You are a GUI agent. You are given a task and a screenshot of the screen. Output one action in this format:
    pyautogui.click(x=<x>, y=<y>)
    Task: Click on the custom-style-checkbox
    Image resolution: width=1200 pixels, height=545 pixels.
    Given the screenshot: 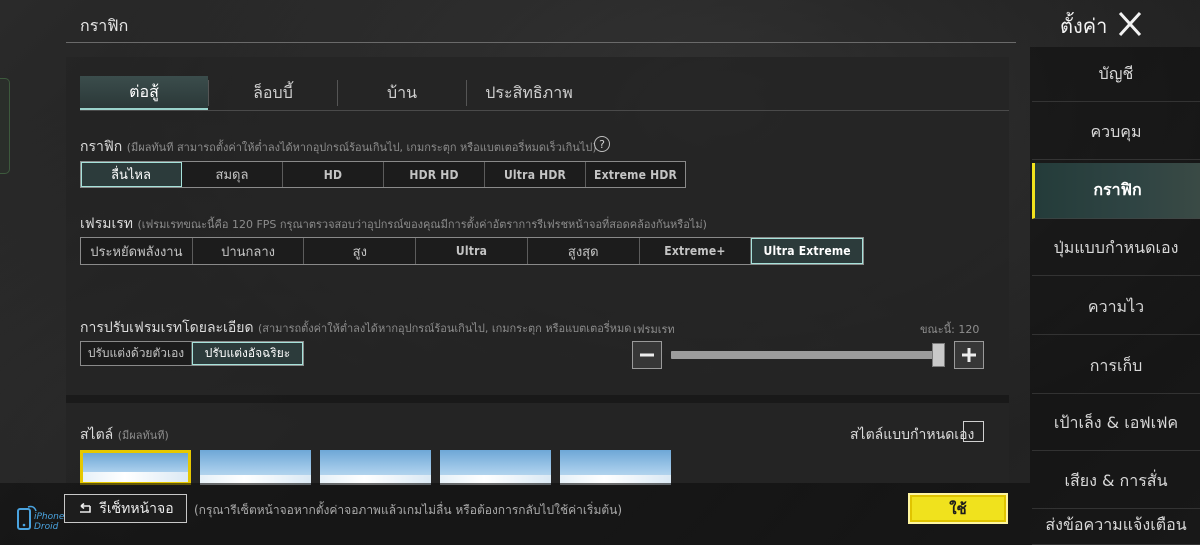 What is the action you would take?
    pyautogui.click(x=973, y=431)
    